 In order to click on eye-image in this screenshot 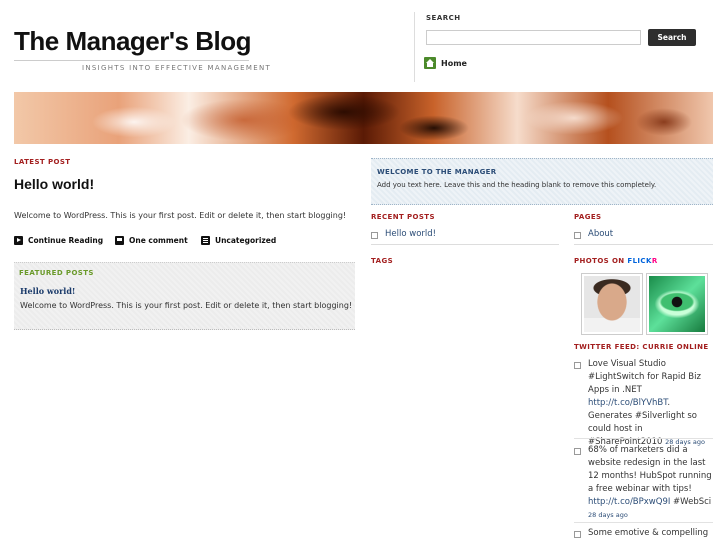, I will do `click(677, 304)`.